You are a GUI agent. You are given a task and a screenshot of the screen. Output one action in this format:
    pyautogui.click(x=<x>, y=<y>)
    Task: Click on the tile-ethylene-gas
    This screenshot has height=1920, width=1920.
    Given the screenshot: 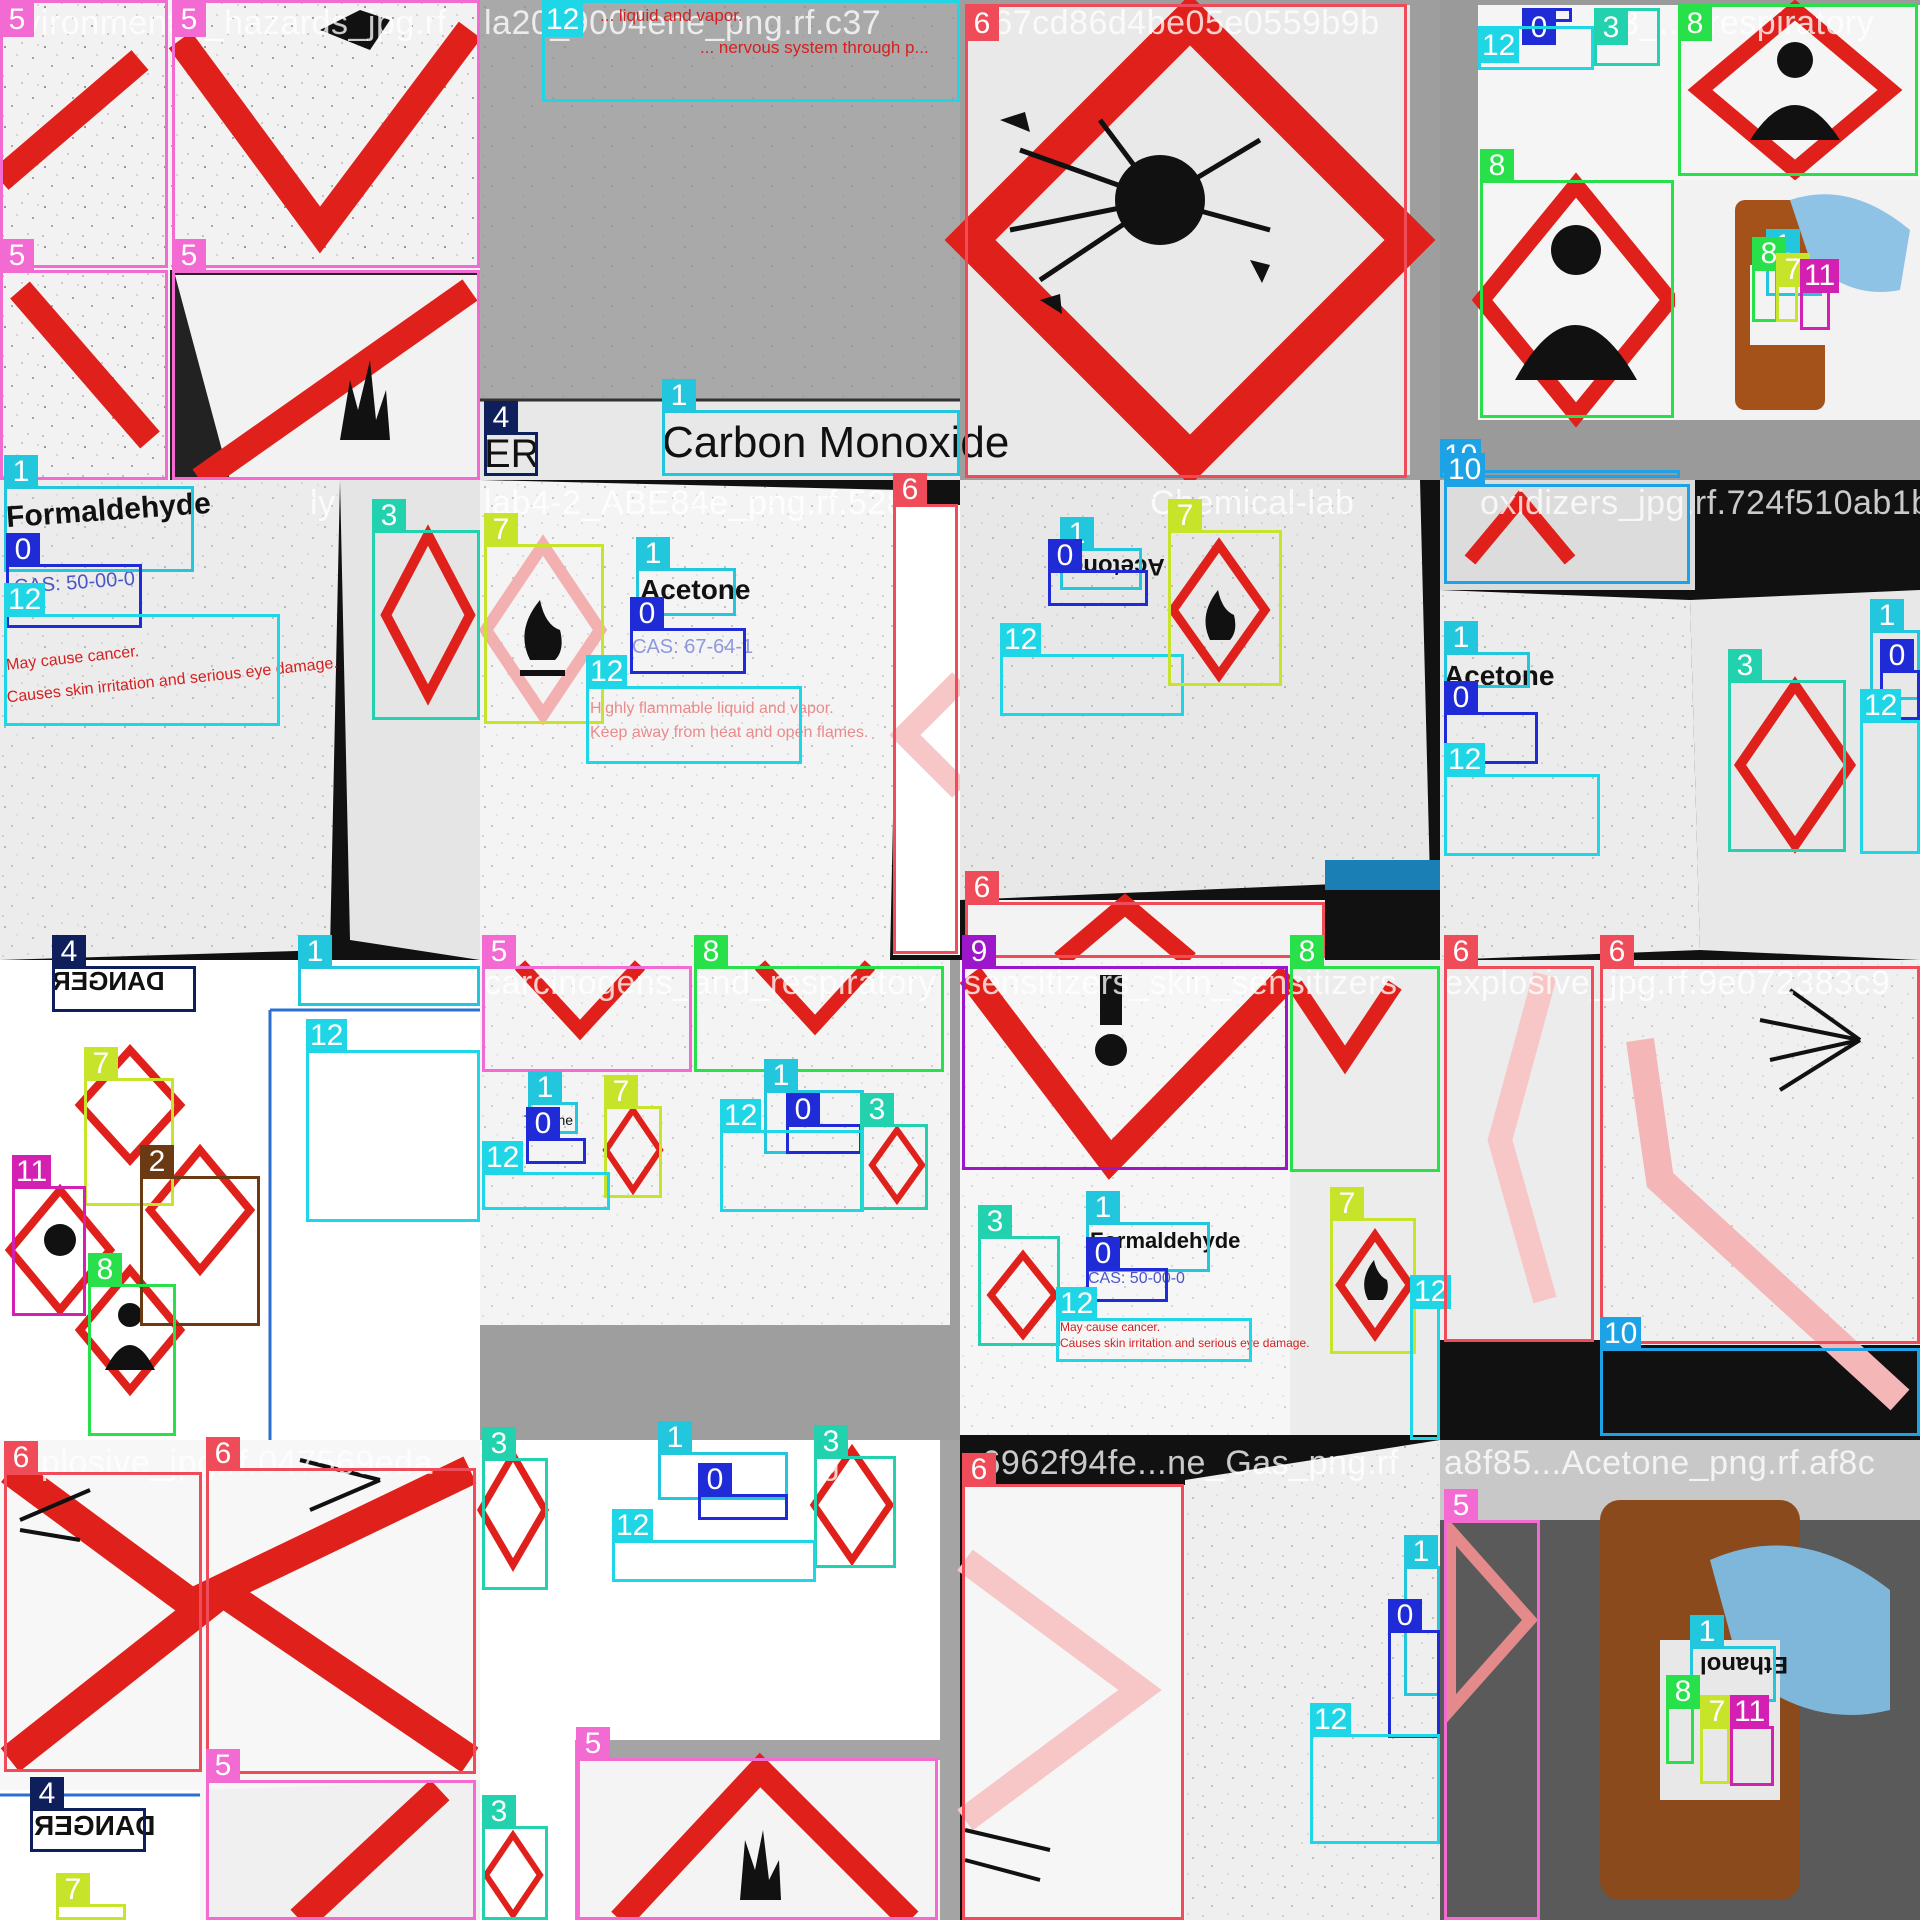 What is the action you would take?
    pyautogui.click(x=1198, y=1680)
    